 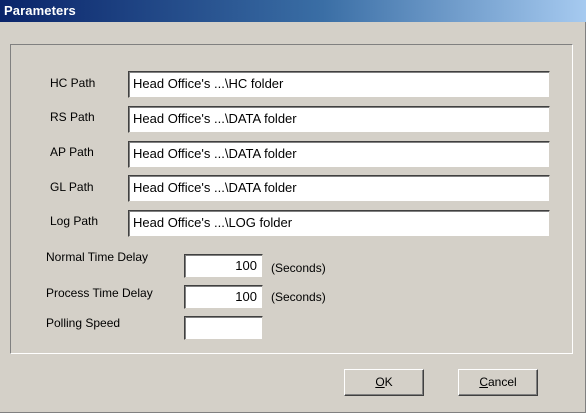 I want to click on ok-button-mnemonic: O, so click(x=380, y=382).